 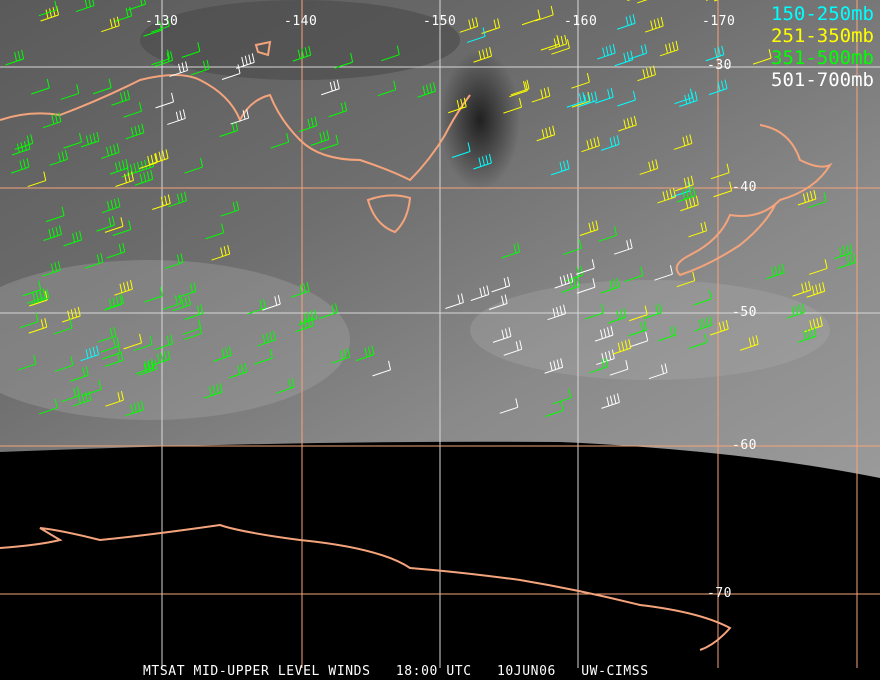 What do you see at coordinates (822, 58) in the screenshot?
I see `legend-351-500mb: 351-500mb` at bounding box center [822, 58].